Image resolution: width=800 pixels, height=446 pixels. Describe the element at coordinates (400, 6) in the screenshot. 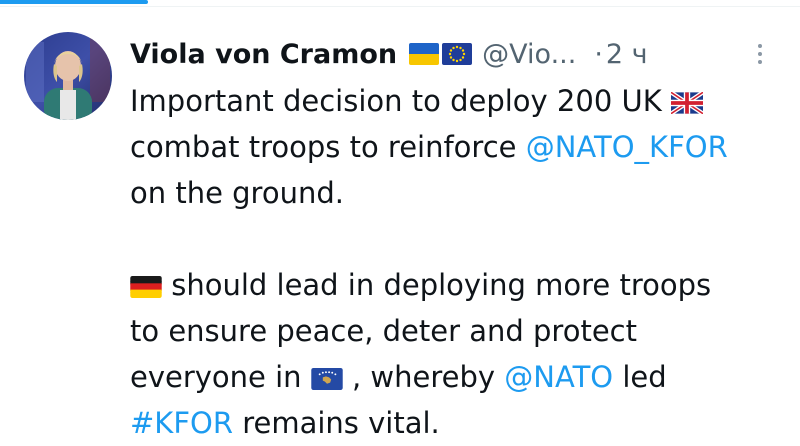

I see `top-divider` at that location.